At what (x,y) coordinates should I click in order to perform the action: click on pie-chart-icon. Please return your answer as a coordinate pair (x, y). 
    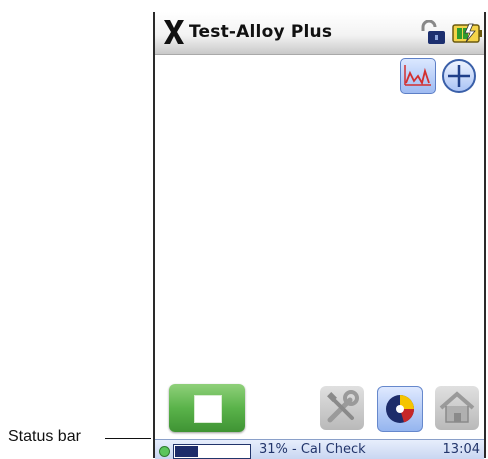
    Looking at the image, I should click on (400, 409).